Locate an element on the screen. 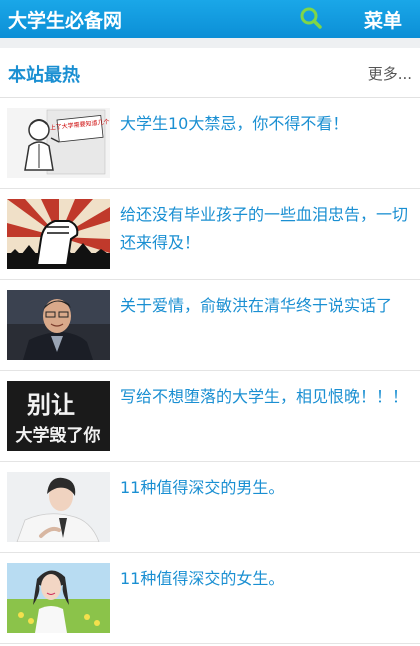 Image resolution: width=420 pixels, height=646 pixels. site-title: 大学生必备网 is located at coordinates (65, 19).